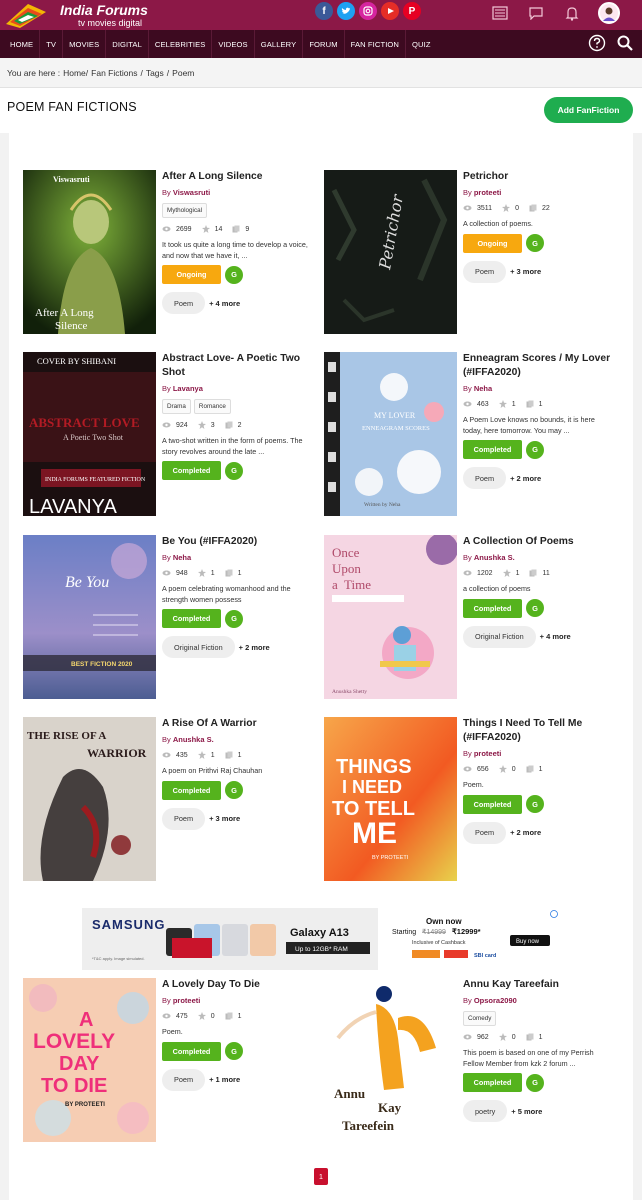 The height and width of the screenshot is (1200, 642). Describe the element at coordinates (597, 45) in the screenshot. I see `help-icon` at that location.